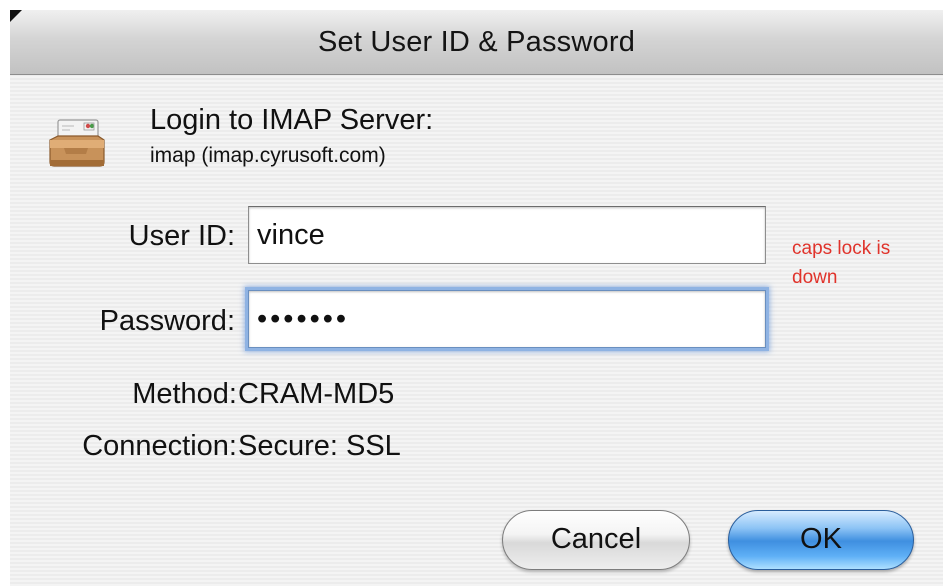 This screenshot has height=586, width=943. I want to click on mail-tray-icon, so click(77, 143).